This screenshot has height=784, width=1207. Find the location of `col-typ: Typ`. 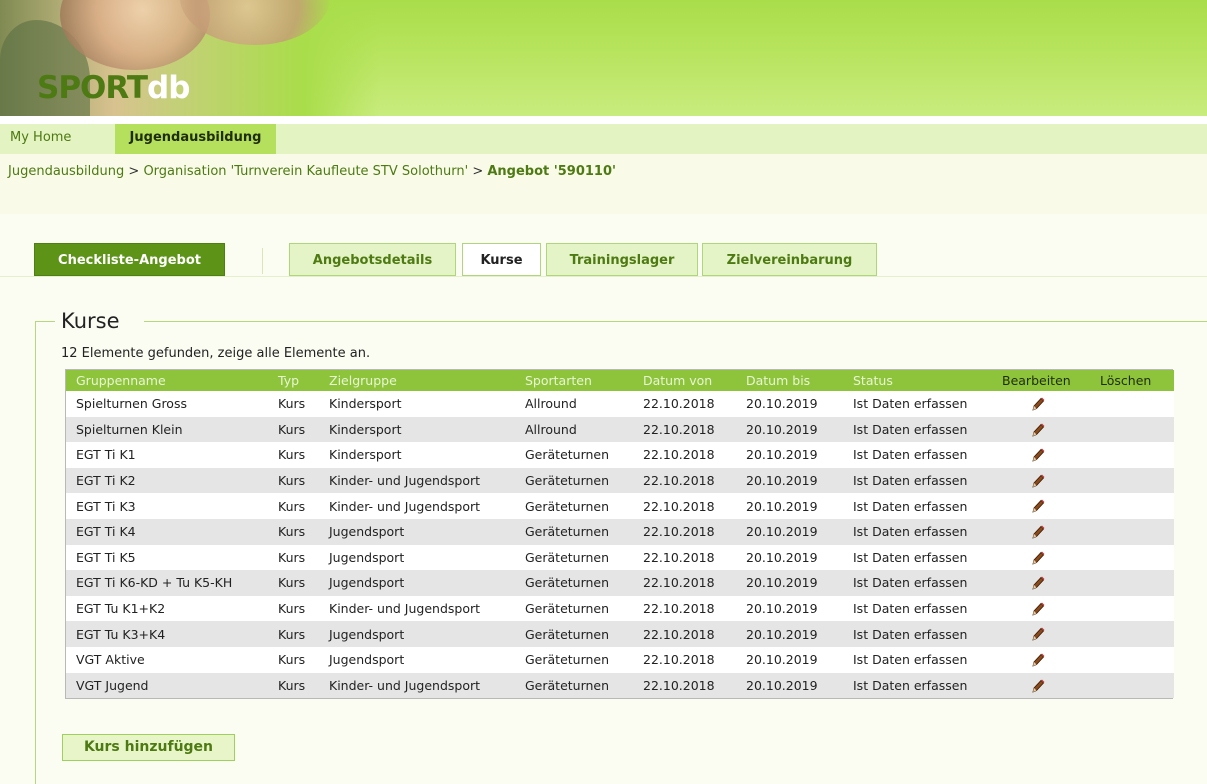

col-typ: Typ is located at coordinates (293, 380).